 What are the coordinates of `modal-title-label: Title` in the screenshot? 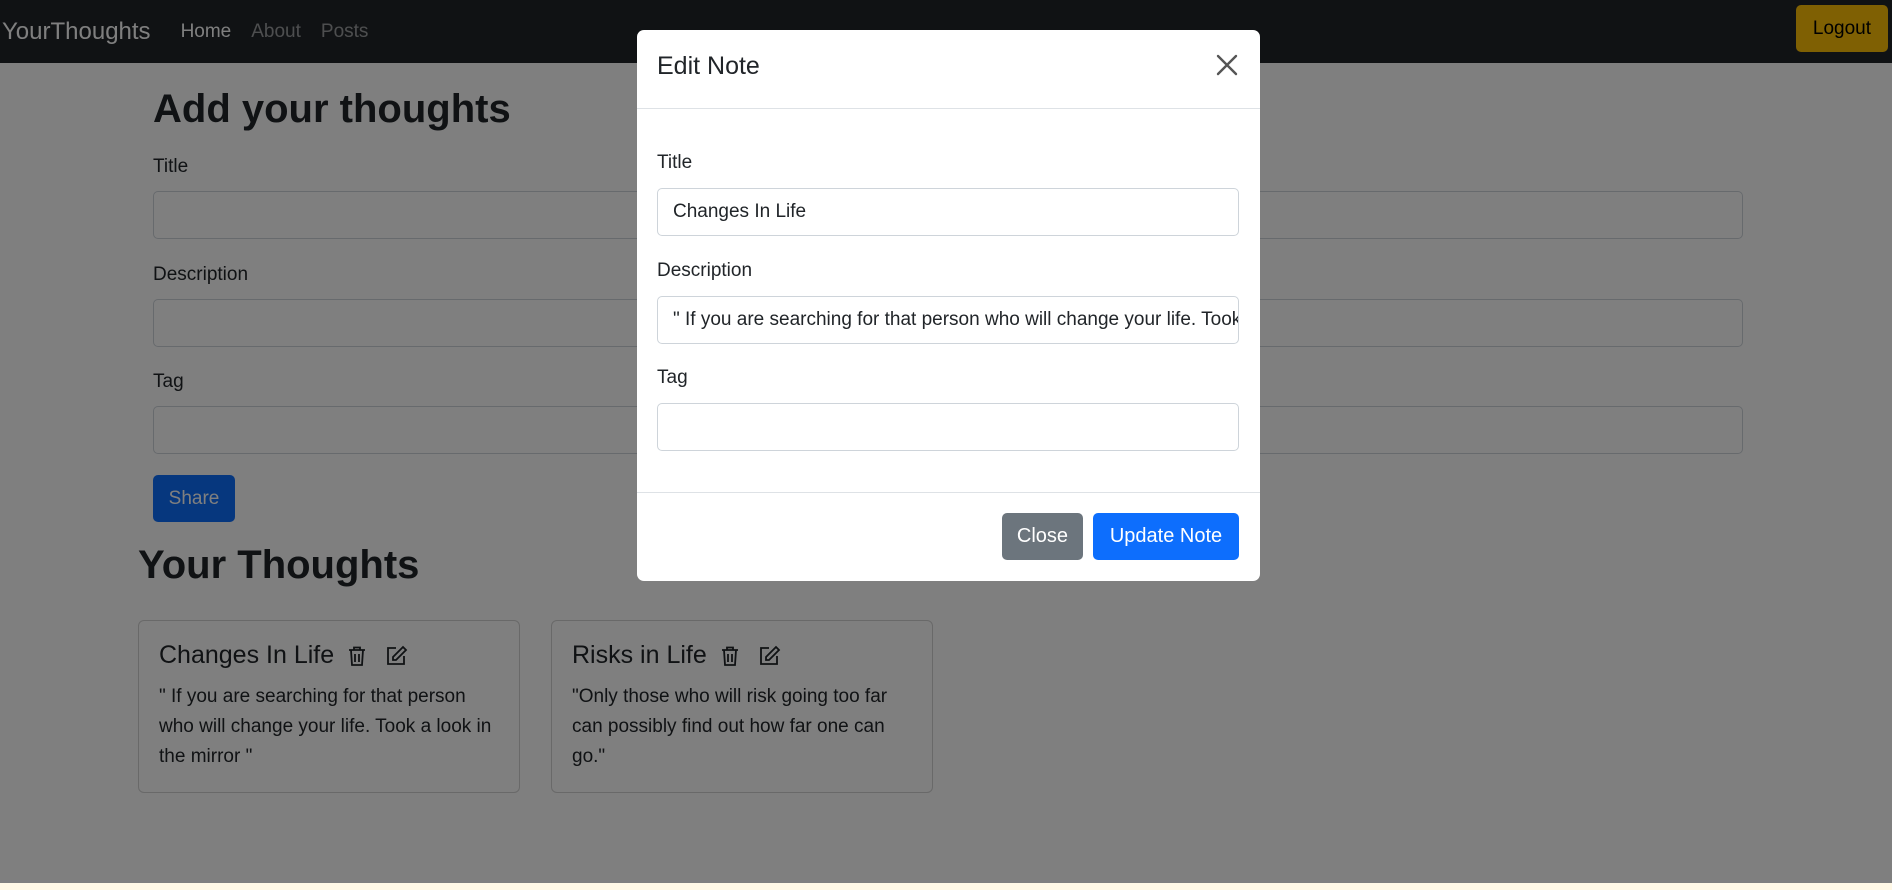 It's located at (675, 162).